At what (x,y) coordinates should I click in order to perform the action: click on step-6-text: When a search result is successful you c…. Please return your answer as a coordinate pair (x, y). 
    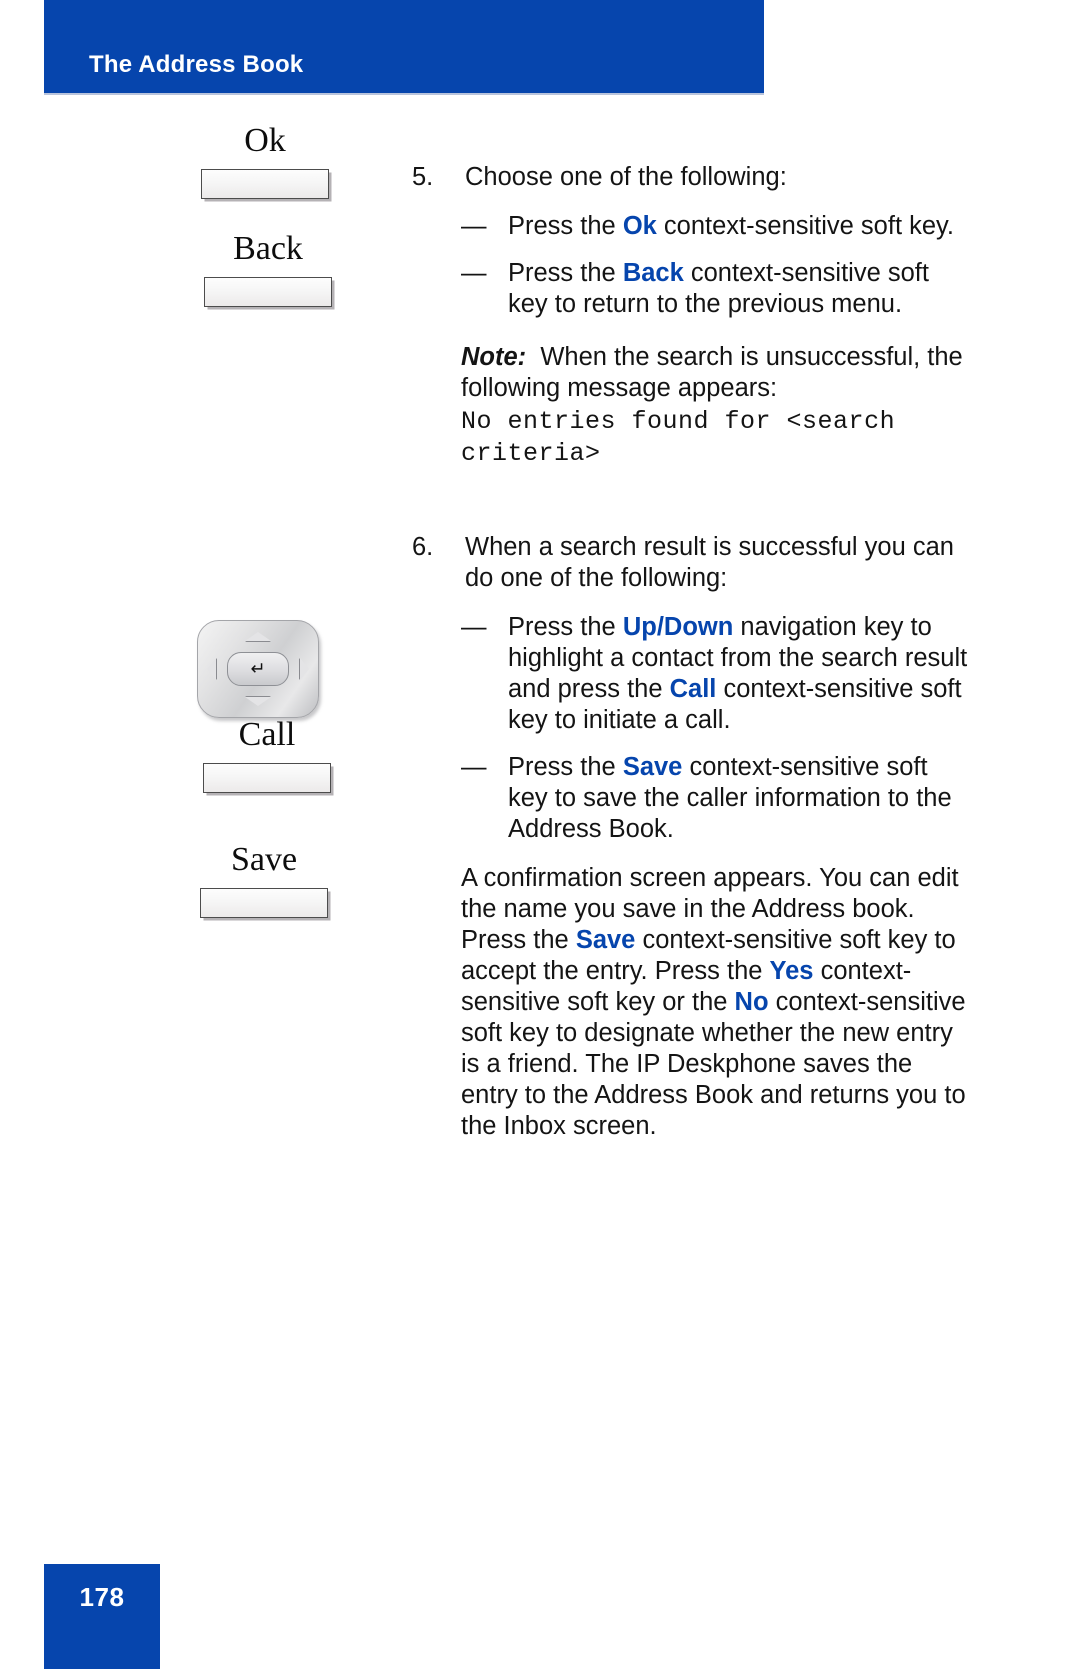
    Looking at the image, I should click on (709, 562).